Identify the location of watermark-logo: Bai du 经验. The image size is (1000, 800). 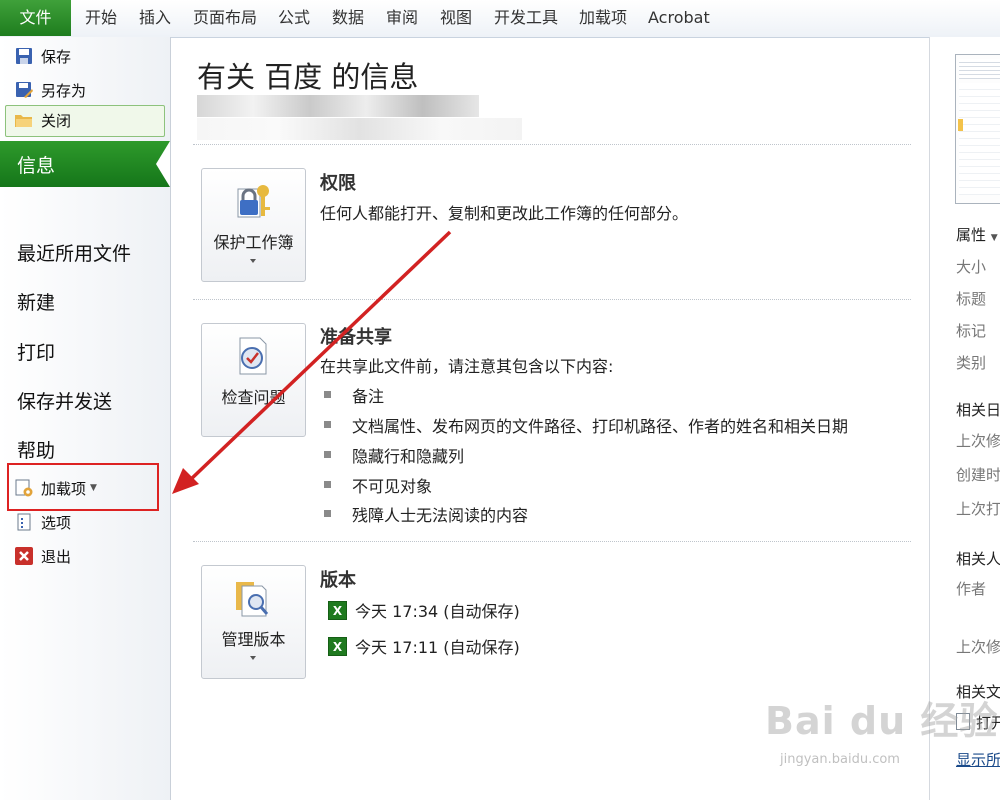
(882, 721).